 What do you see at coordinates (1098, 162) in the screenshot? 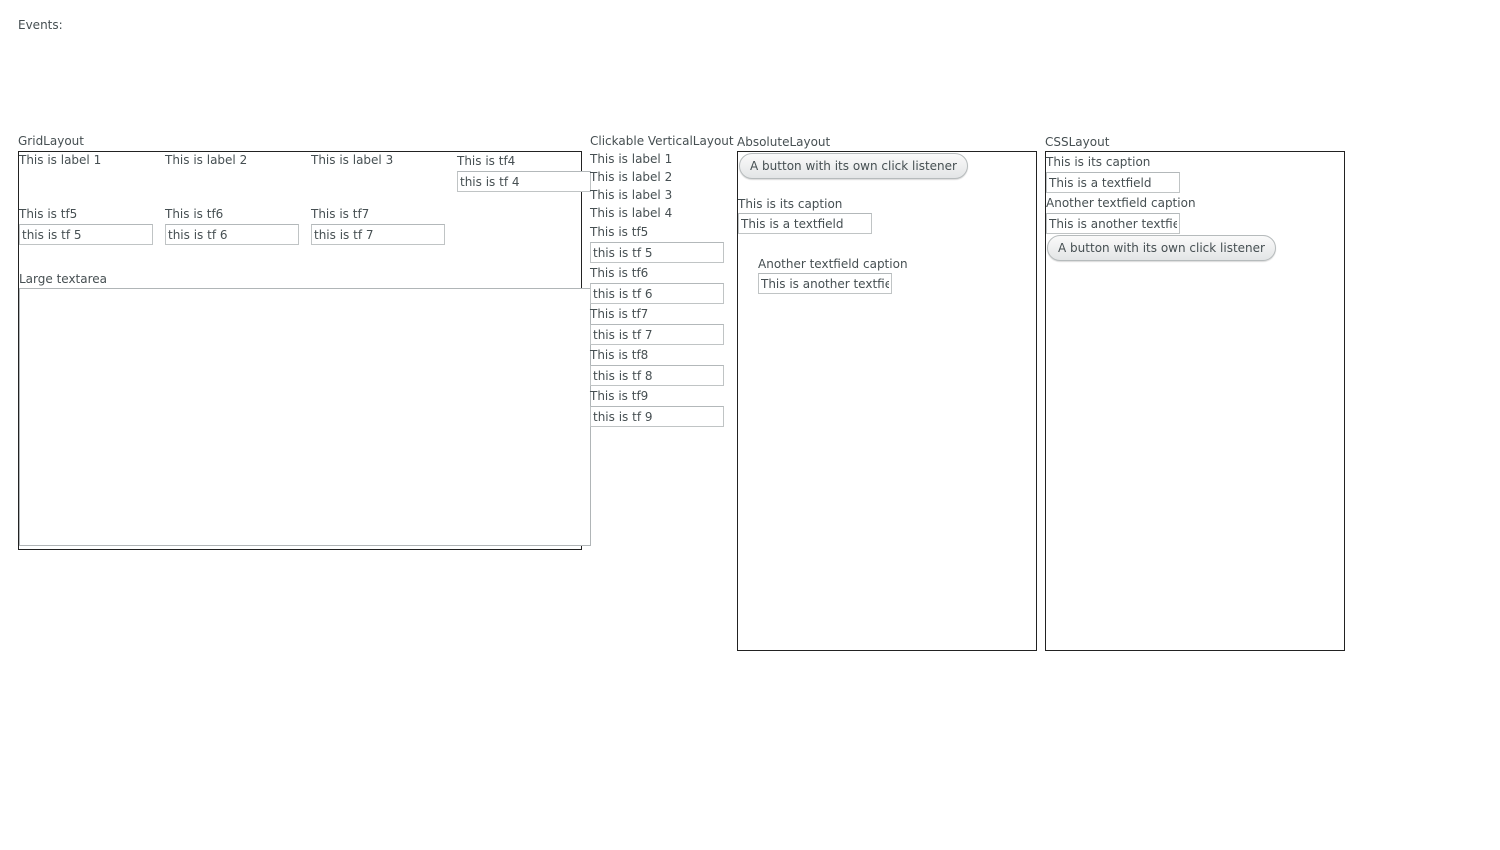
I see `css-tf1-caption: This is its caption` at bounding box center [1098, 162].